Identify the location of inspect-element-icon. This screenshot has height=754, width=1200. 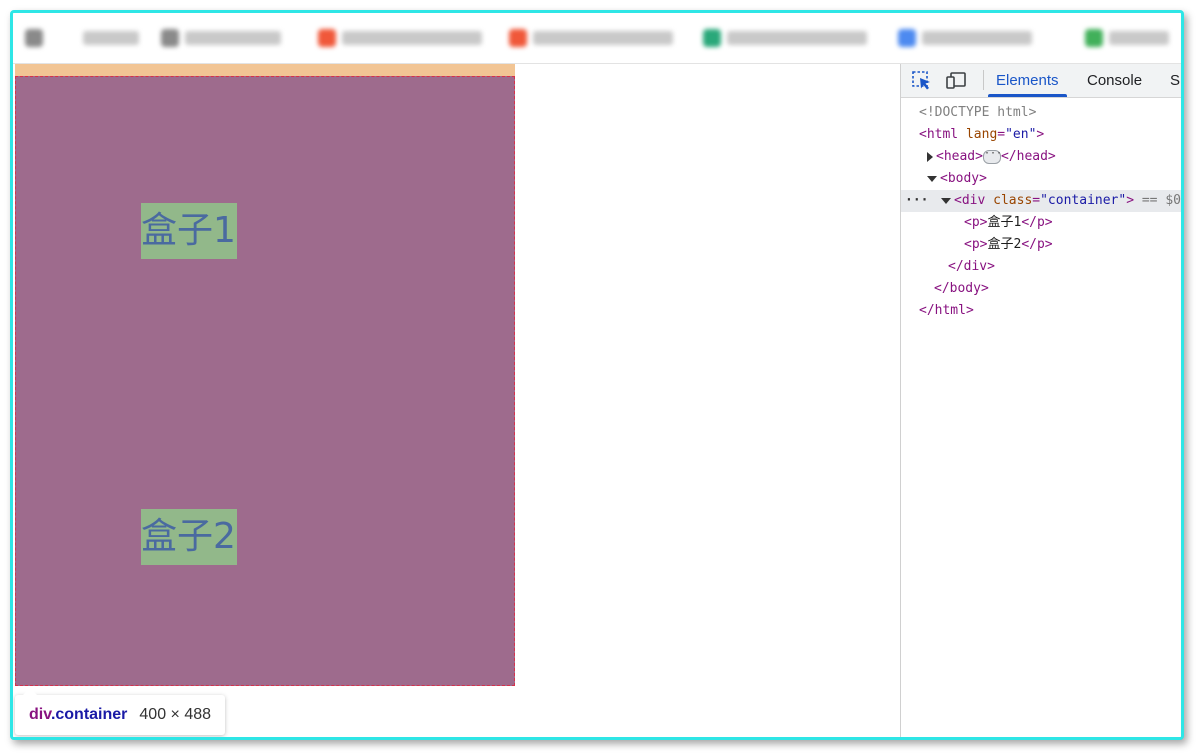
(922, 80).